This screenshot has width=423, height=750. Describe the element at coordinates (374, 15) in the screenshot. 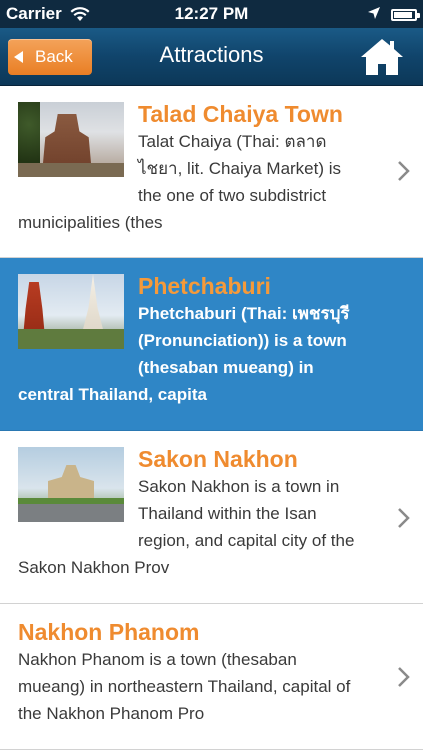

I see `location-arrow-icon` at that location.